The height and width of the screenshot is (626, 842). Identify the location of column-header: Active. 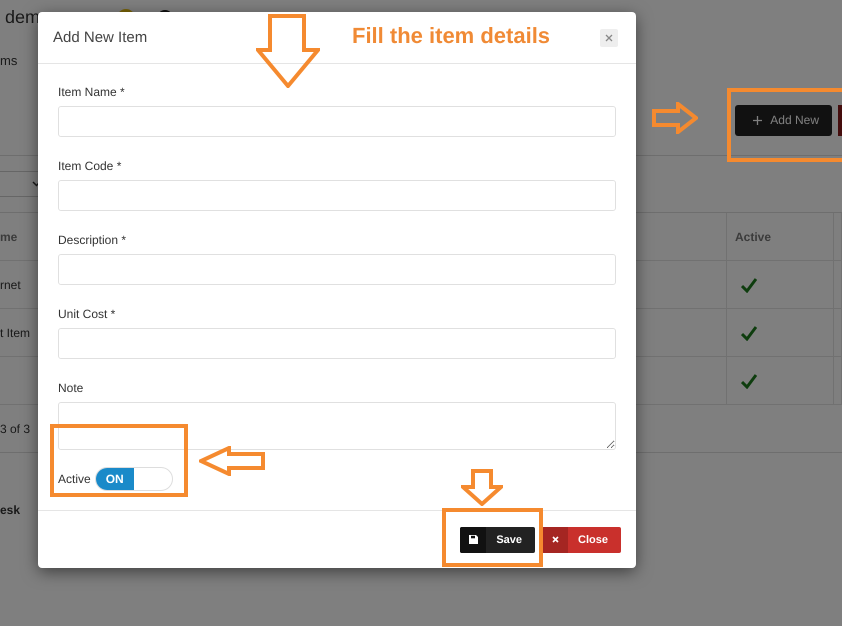
(753, 237).